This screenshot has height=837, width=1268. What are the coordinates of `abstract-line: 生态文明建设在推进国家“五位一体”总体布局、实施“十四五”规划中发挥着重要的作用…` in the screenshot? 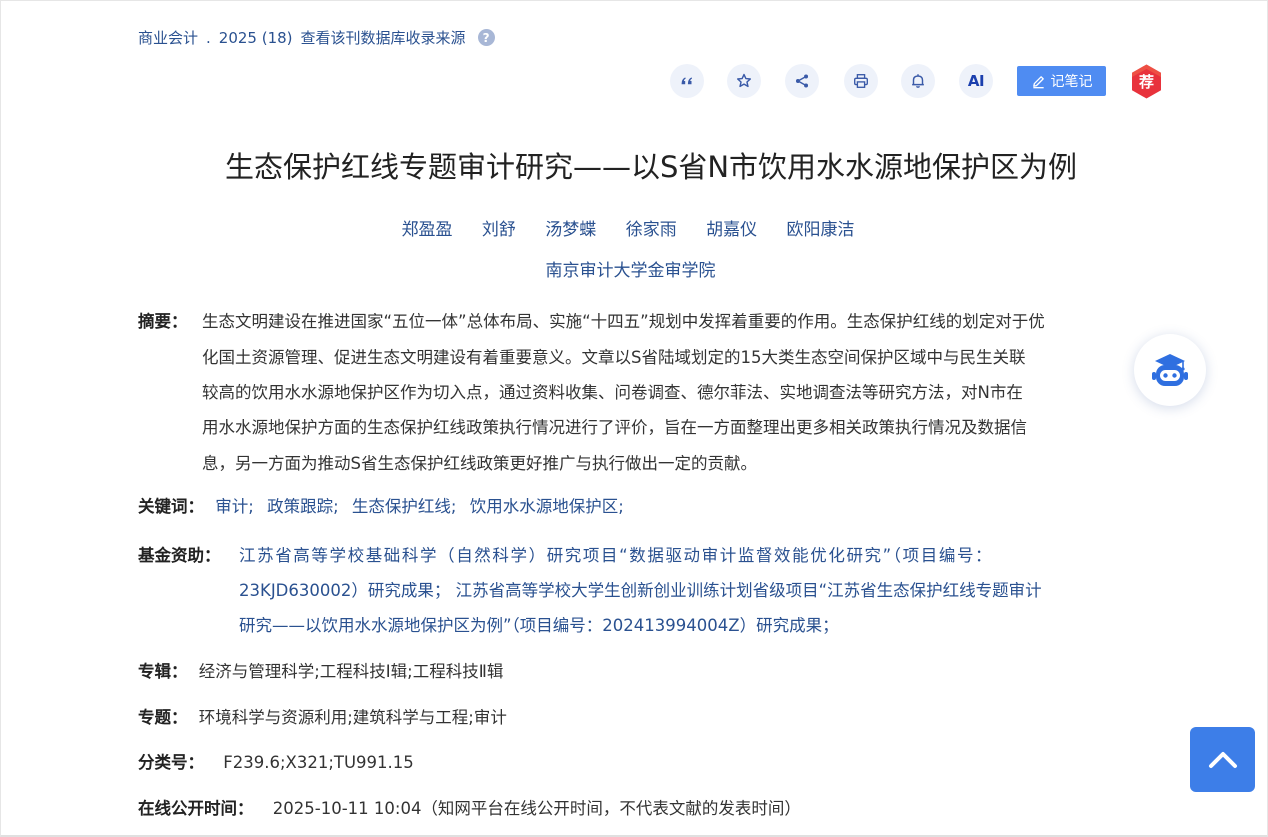 It's located at (623, 321).